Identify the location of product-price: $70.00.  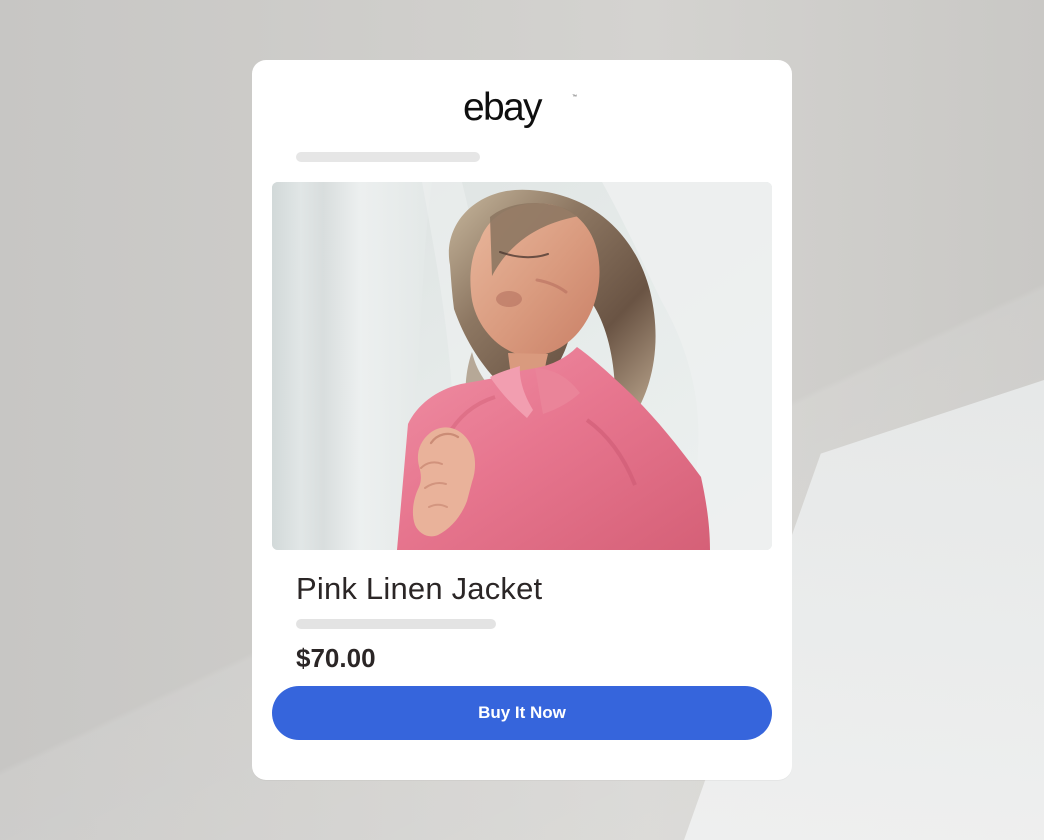
(336, 658).